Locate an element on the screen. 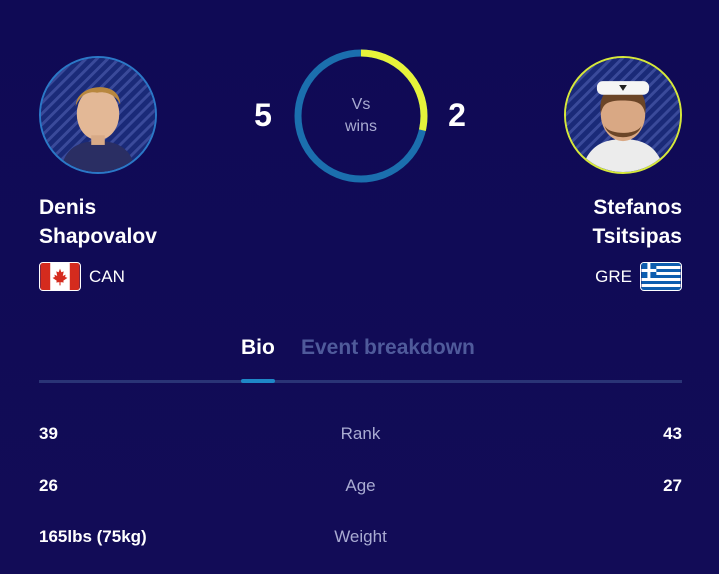 This screenshot has width=719, height=574. right-wins-count: 2 is located at coordinates (457, 115).